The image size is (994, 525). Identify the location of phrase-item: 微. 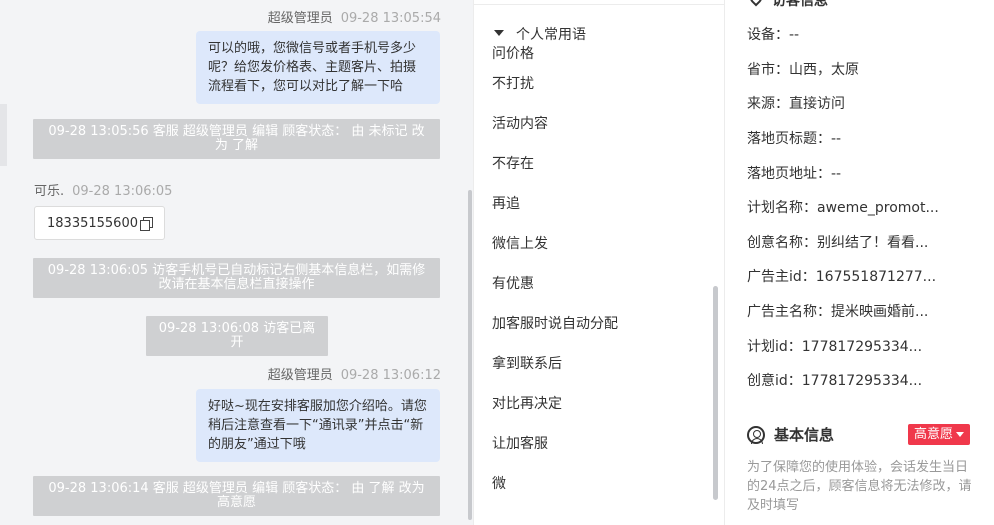
(555, 484).